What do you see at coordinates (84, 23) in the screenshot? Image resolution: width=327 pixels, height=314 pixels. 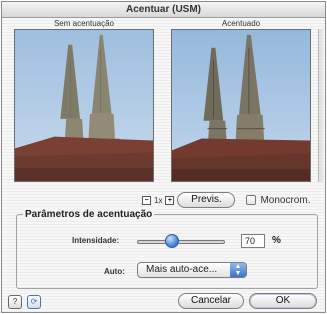 I see `original-preview-label: Sem acentuação` at bounding box center [84, 23].